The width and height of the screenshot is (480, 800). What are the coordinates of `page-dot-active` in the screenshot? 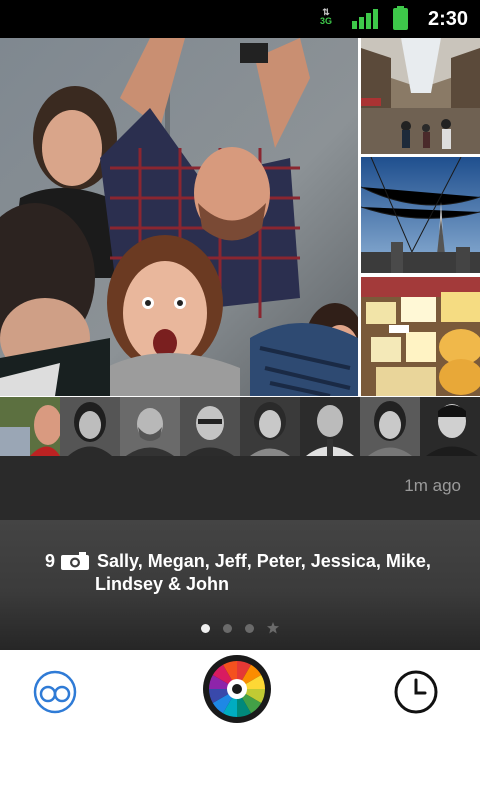 It's located at (205, 628).